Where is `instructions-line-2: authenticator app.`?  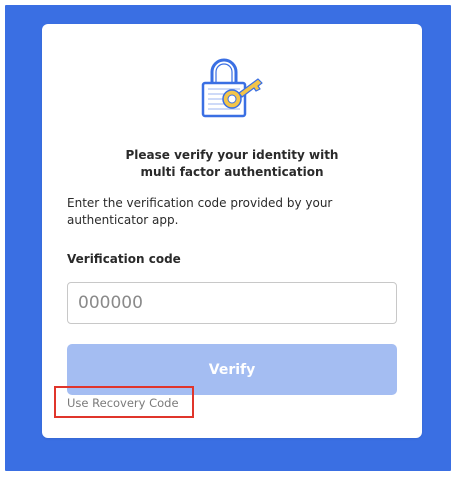
instructions-line-2: authenticator app. is located at coordinates (123, 220).